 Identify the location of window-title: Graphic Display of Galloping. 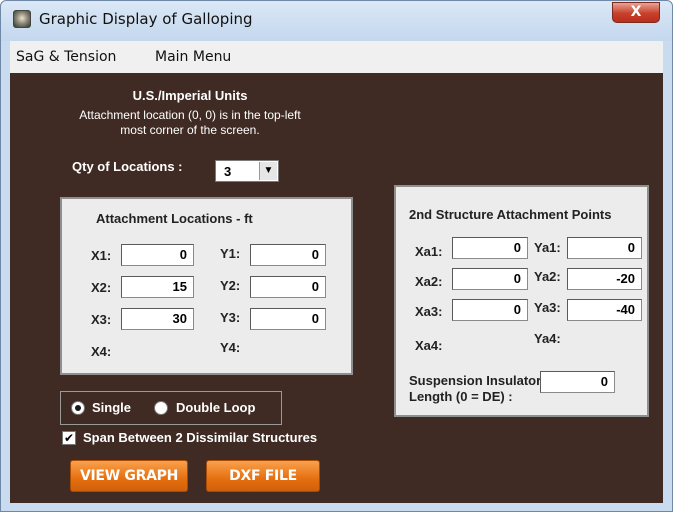
(146, 19).